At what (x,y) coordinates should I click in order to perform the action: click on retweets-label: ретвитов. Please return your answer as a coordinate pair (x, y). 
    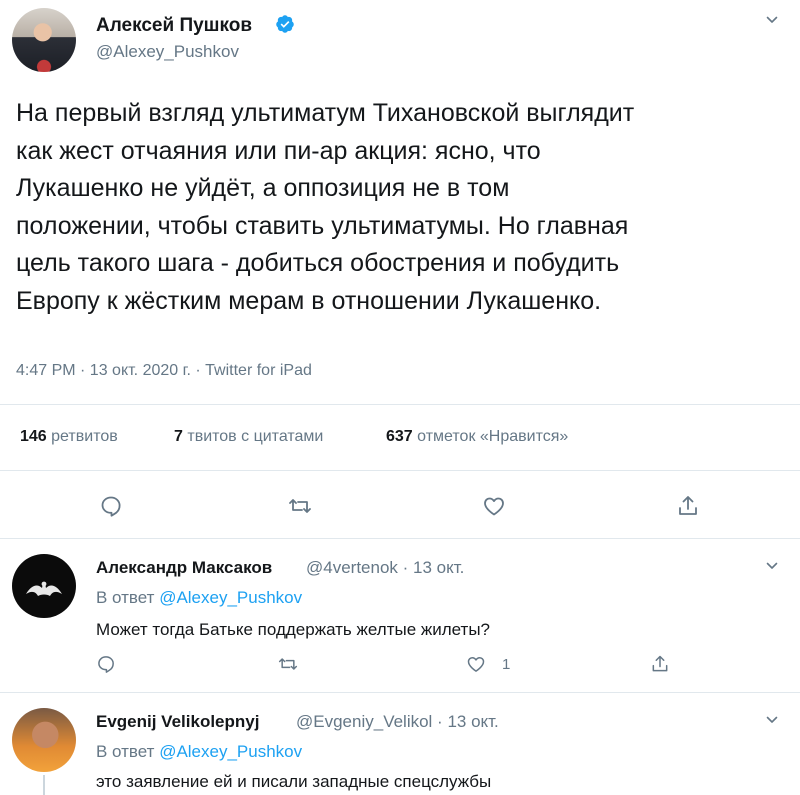
    Looking at the image, I should click on (84, 436).